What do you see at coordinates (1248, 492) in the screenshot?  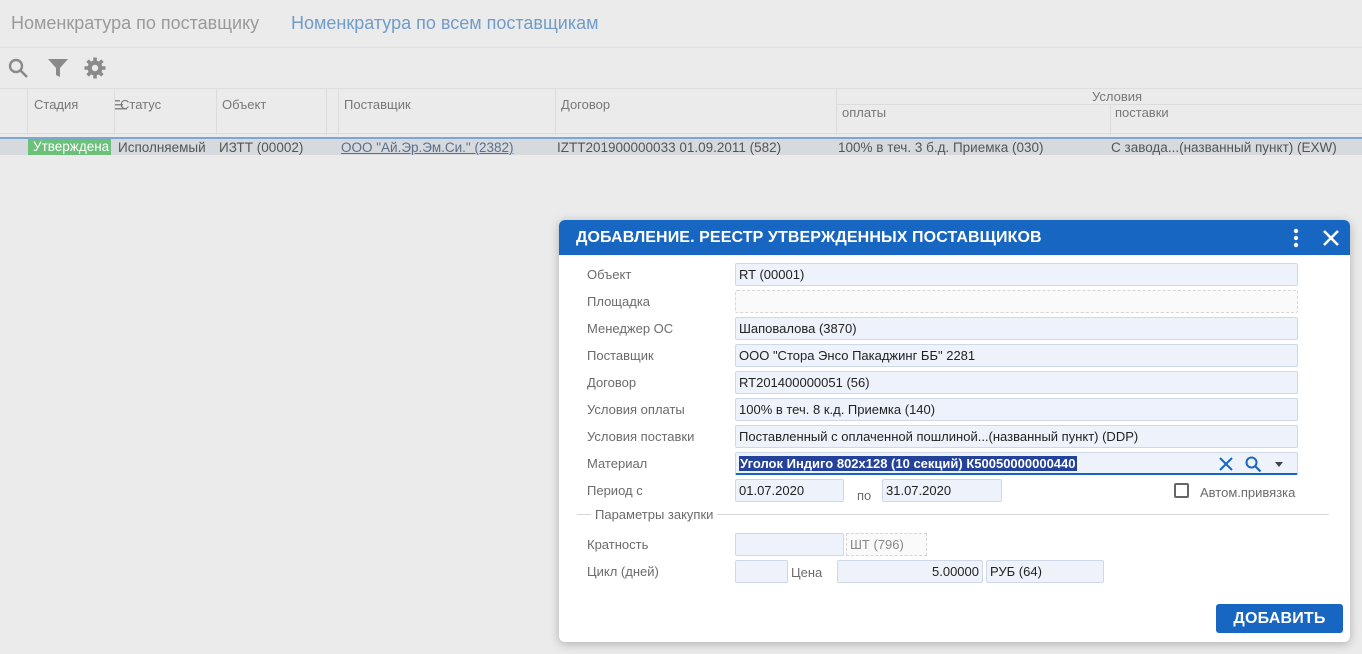 I see `auto-link-label: Автом.привязка` at bounding box center [1248, 492].